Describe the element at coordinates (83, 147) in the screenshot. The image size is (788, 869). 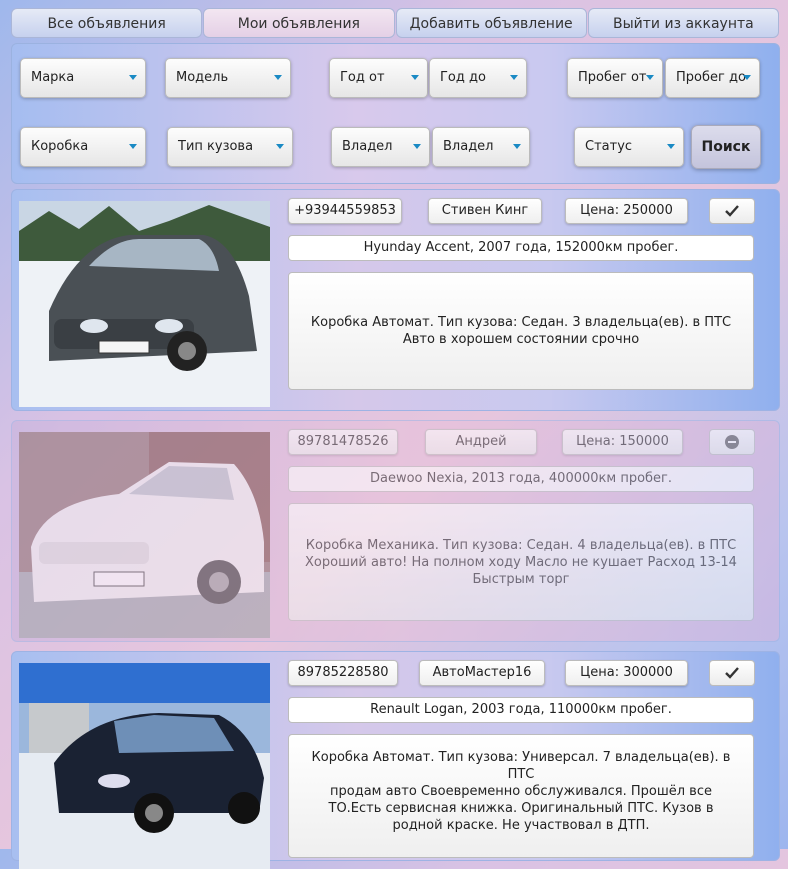
I see `gearbox-select: Коробка` at that location.